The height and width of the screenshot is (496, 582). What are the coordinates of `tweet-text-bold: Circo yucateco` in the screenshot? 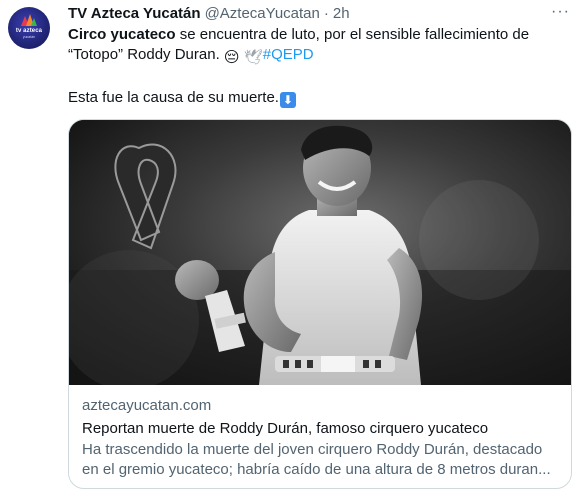 It's located at (122, 34).